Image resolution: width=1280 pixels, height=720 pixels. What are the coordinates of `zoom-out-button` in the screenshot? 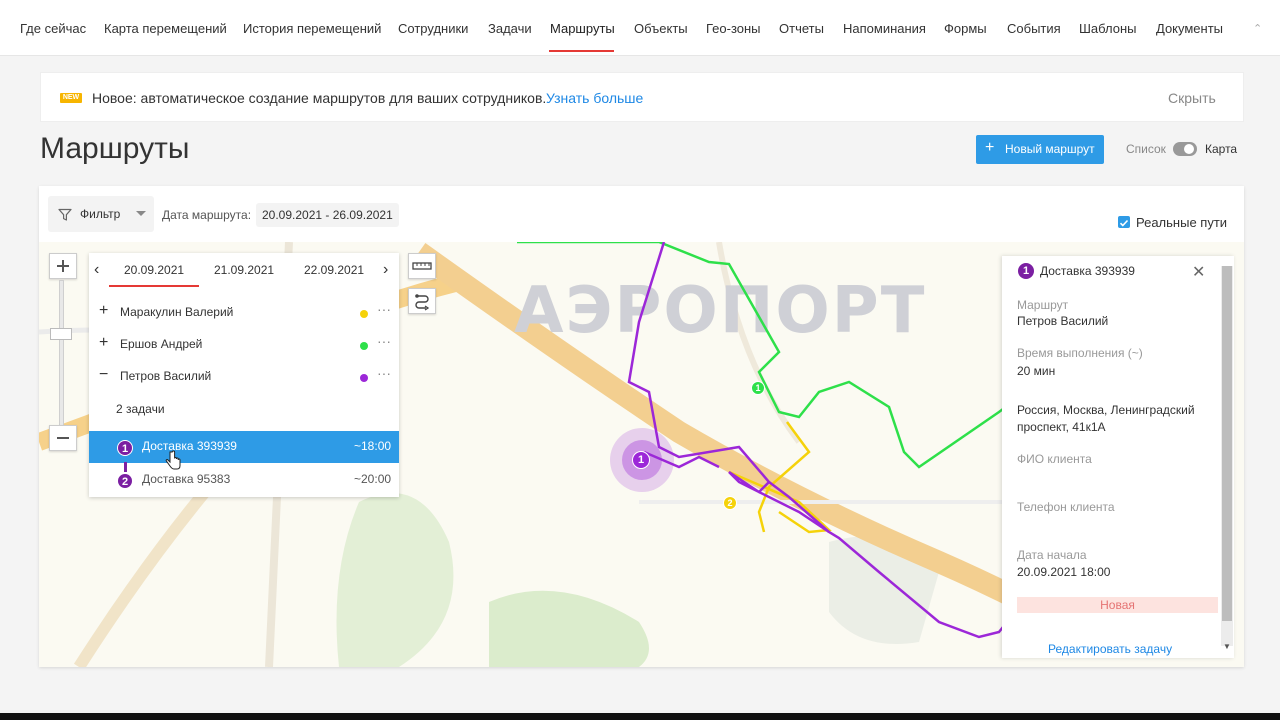 It's located at (63, 438).